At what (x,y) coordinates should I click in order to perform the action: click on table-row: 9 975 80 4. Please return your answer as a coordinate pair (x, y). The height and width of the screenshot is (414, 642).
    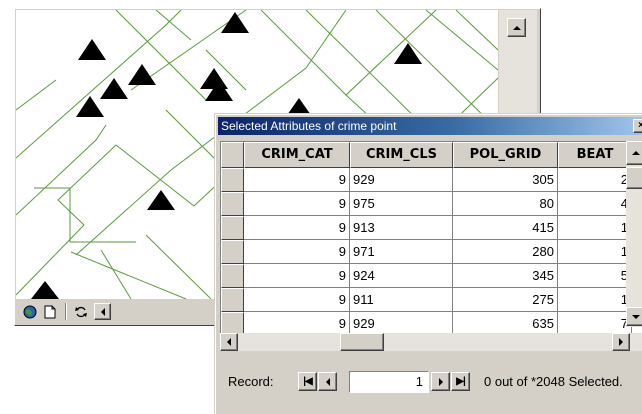
    Looking at the image, I should click on (431, 204).